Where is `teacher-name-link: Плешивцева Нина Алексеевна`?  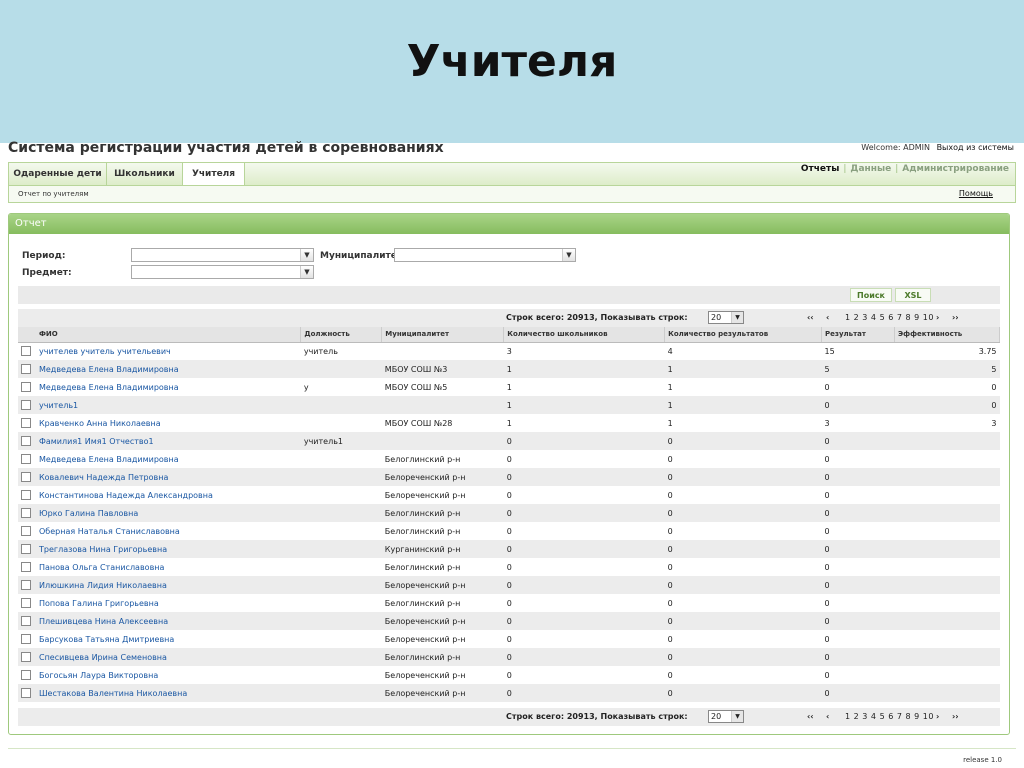
teacher-name-link: Плешивцева Нина Алексеевна is located at coordinates (168, 621).